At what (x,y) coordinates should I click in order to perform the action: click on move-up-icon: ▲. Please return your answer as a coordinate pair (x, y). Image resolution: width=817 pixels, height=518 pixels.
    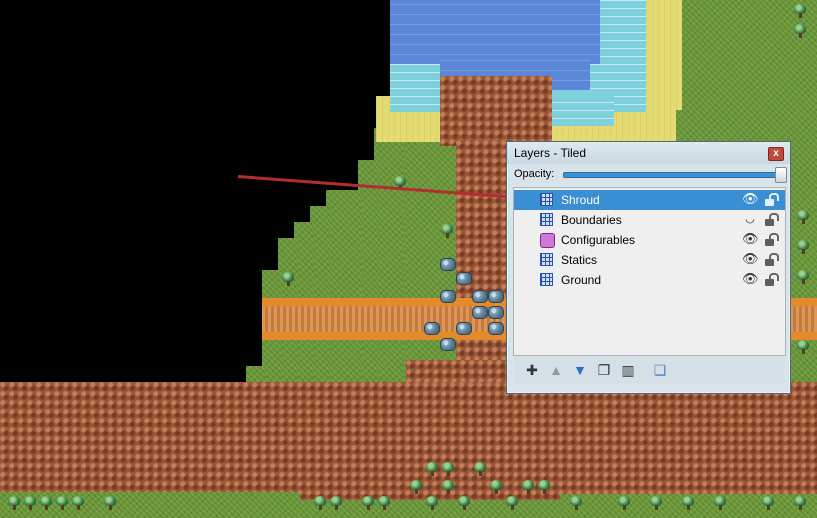
    Looking at the image, I should click on (556, 370).